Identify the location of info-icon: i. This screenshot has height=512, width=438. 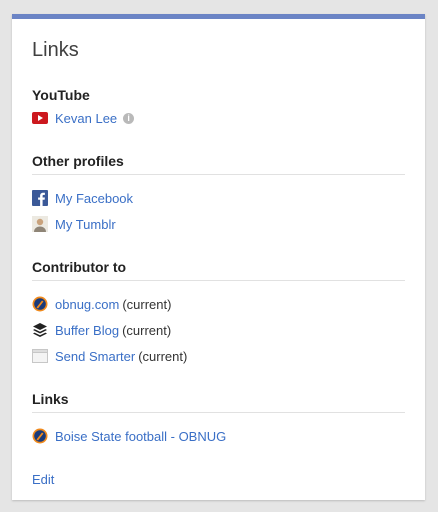
(129, 118).